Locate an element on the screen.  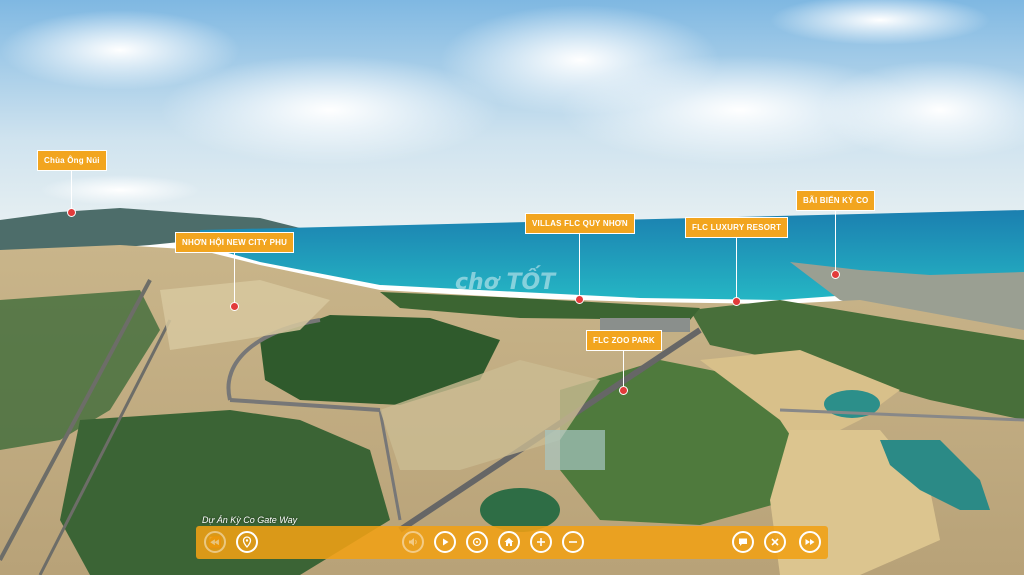
chat-icon is located at coordinates (743, 542).